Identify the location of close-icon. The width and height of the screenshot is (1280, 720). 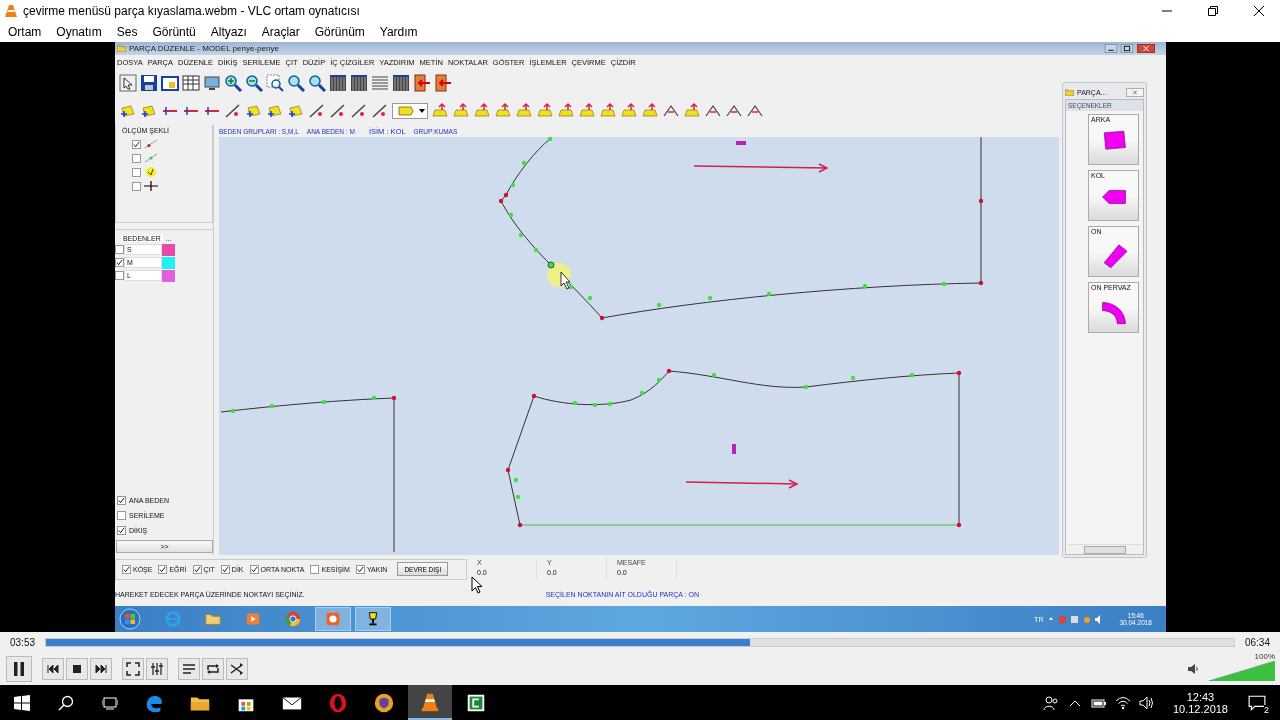
(1259, 11).